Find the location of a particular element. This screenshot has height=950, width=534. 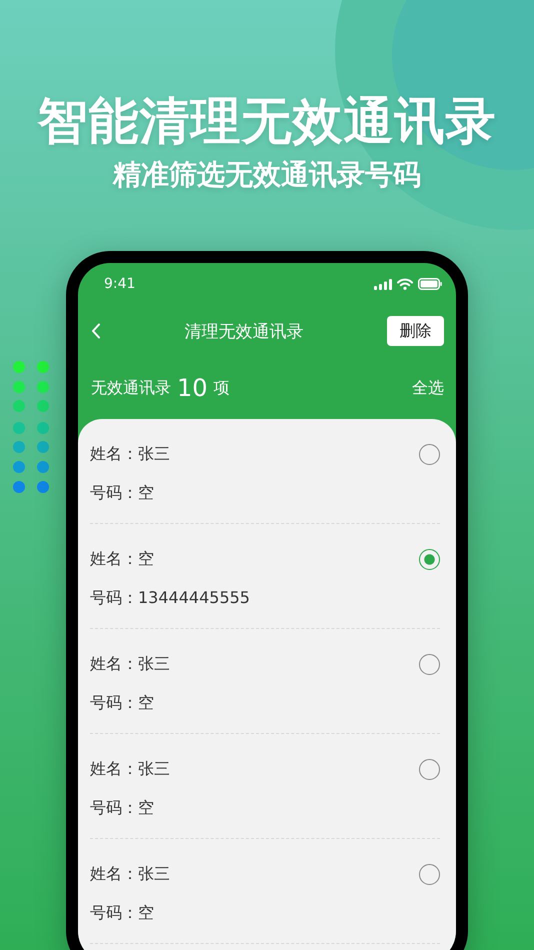

summary-unit: 项 is located at coordinates (222, 388).